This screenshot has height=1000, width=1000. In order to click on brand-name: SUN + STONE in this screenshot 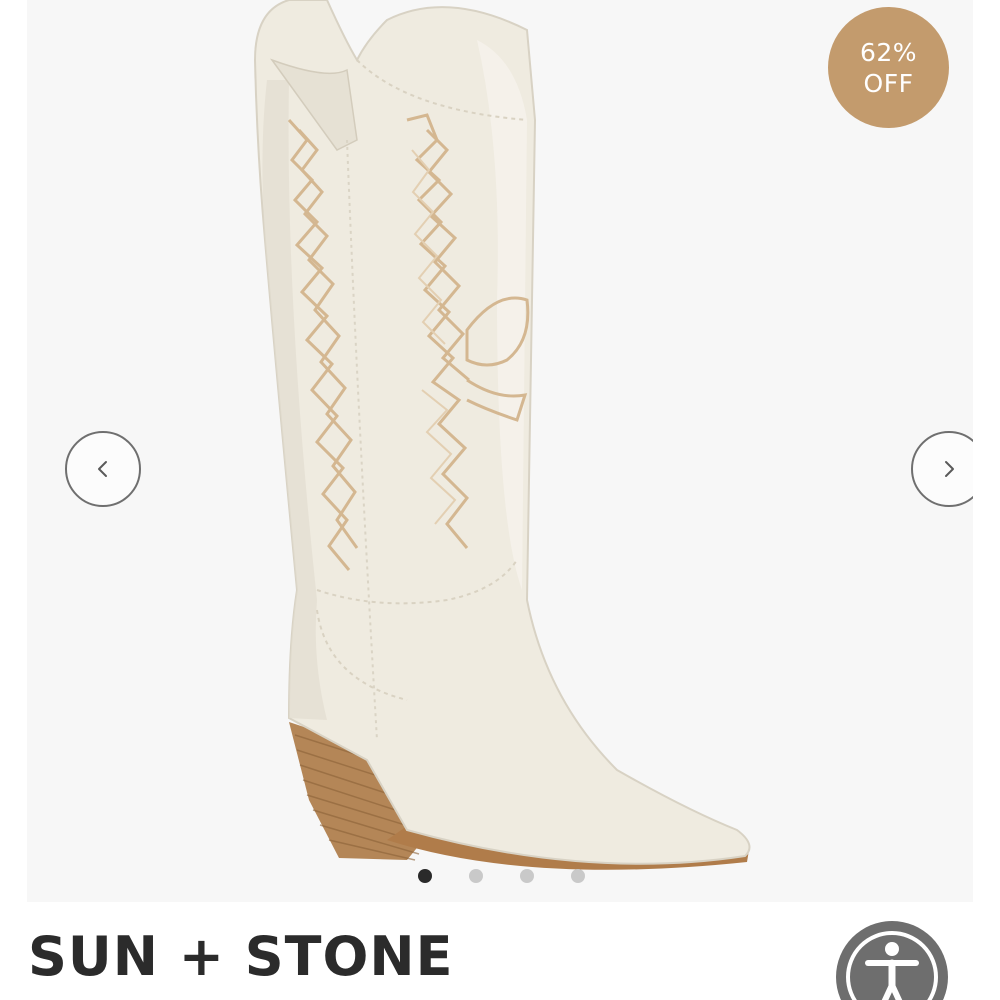, I will do `click(241, 957)`.